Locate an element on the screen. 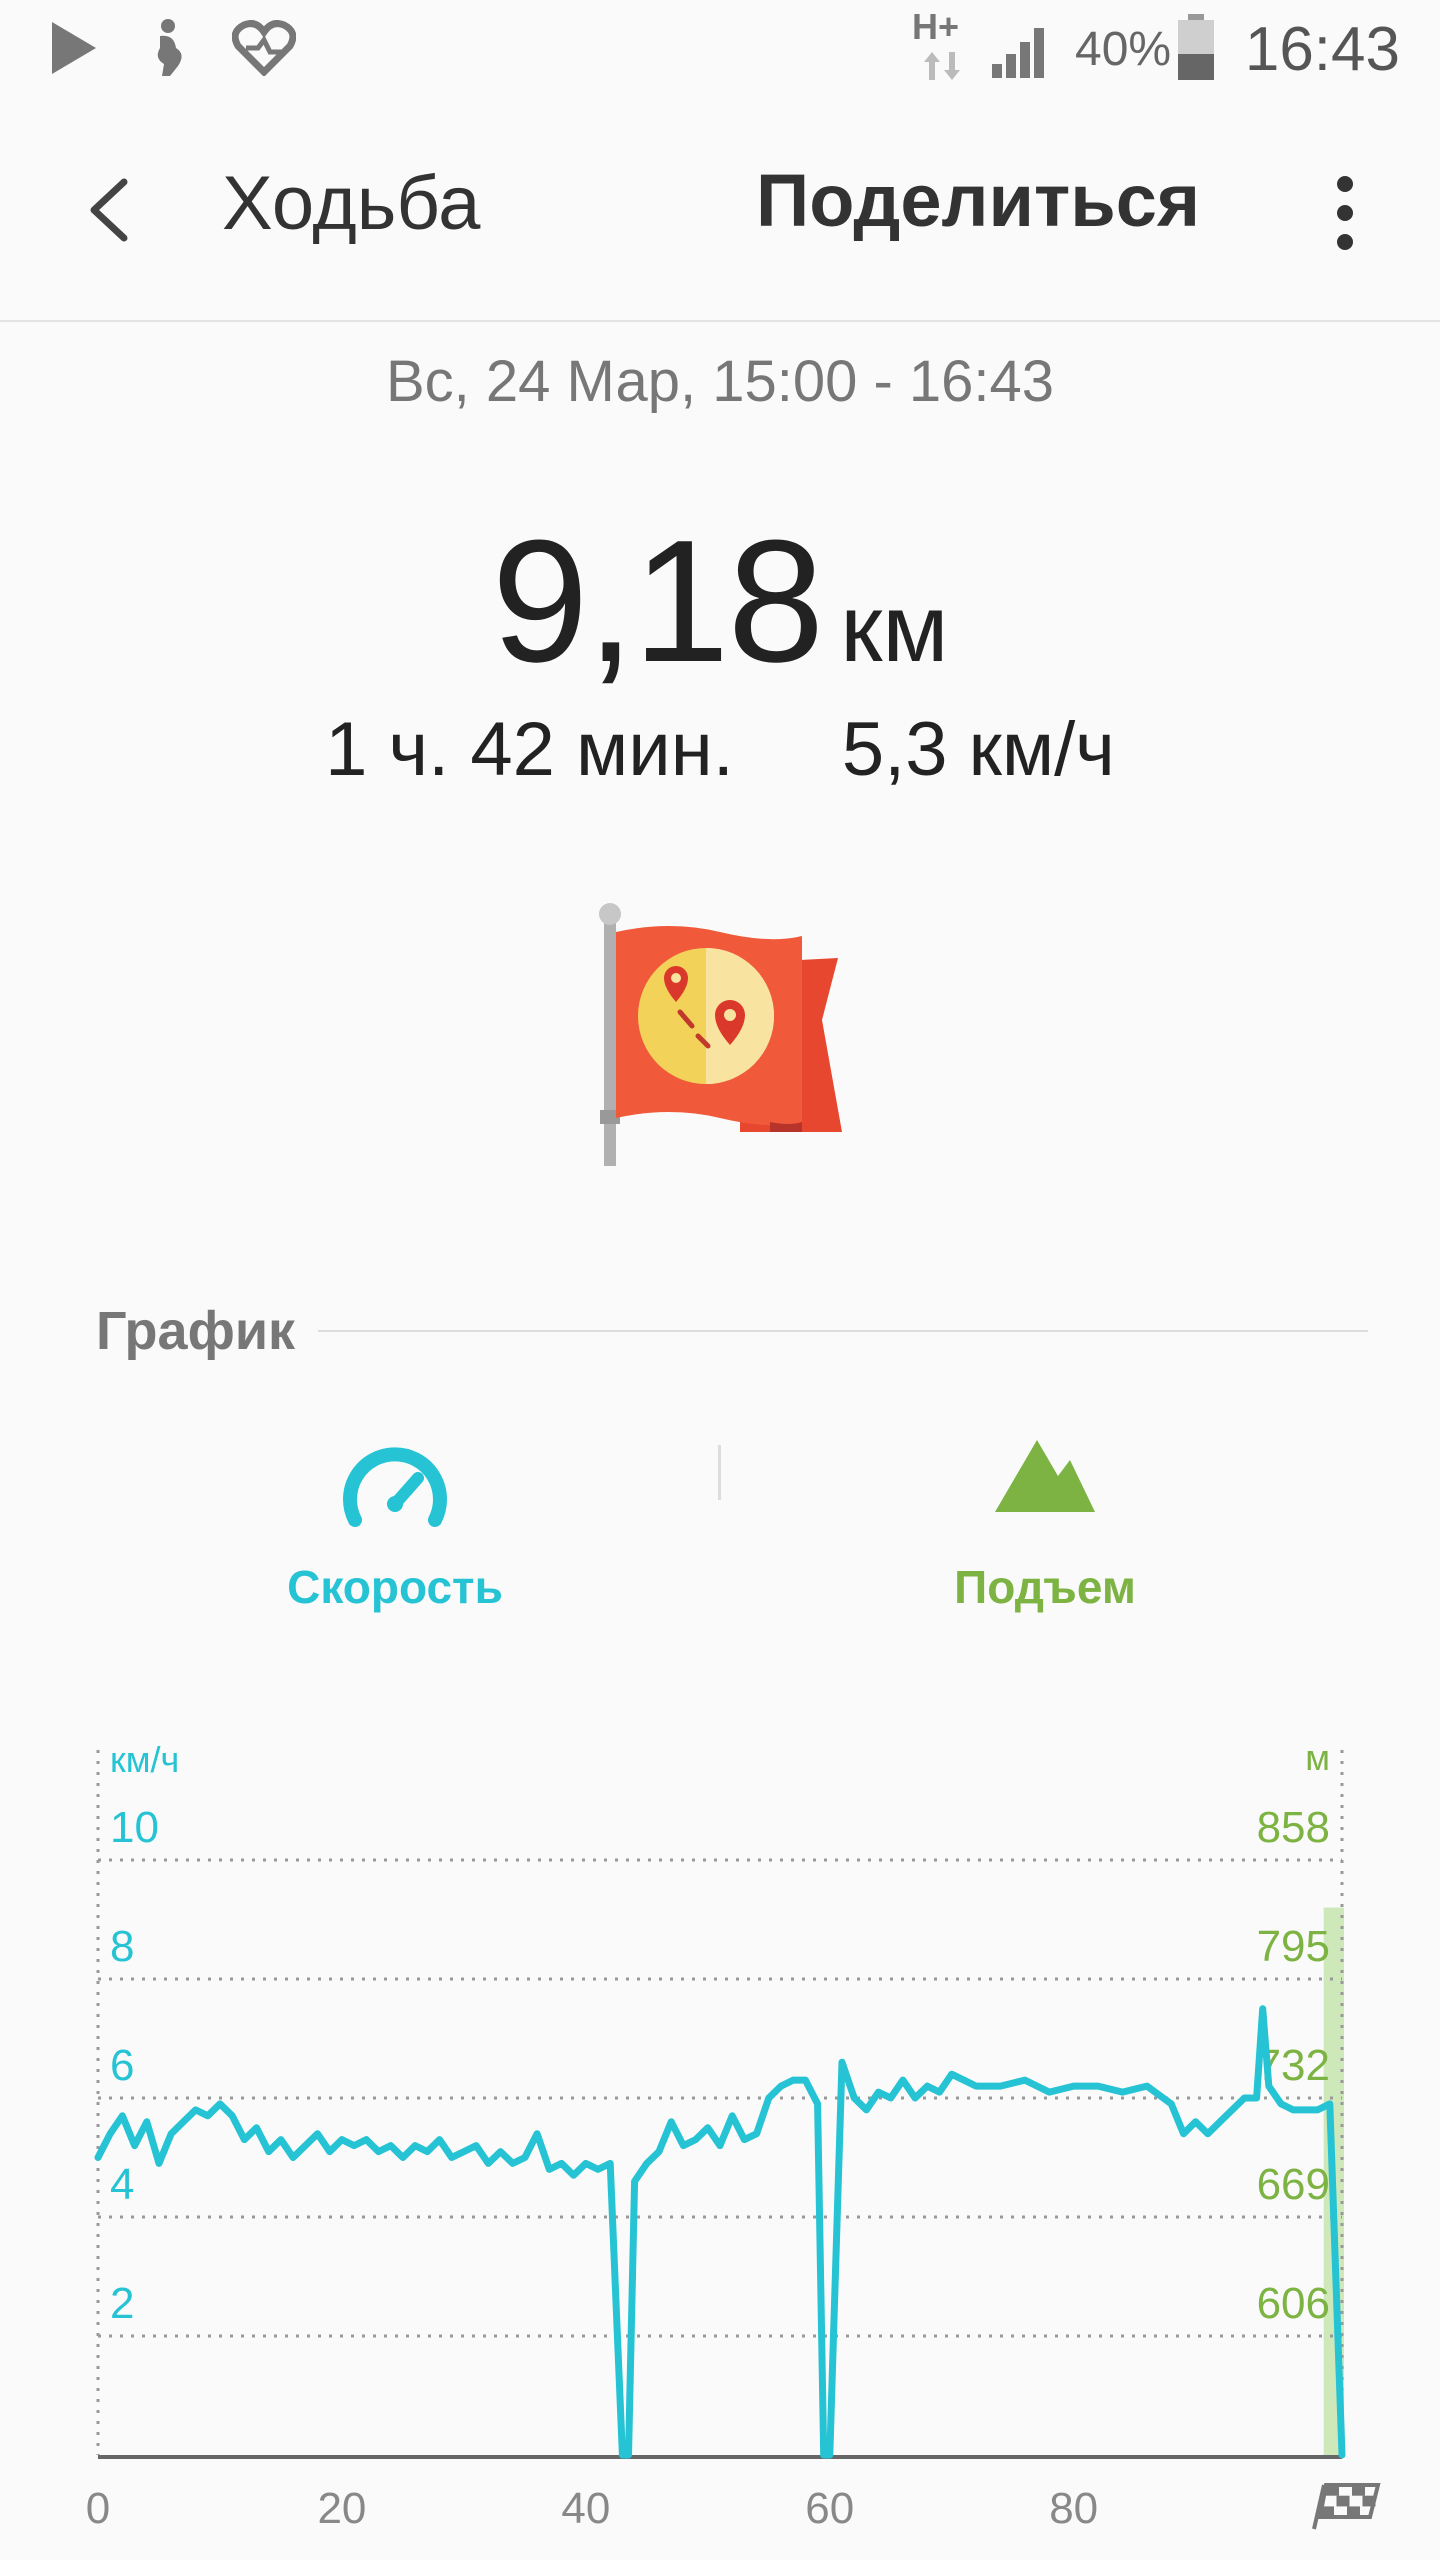 The image size is (1440, 2560). back-button is located at coordinates (115, 210).